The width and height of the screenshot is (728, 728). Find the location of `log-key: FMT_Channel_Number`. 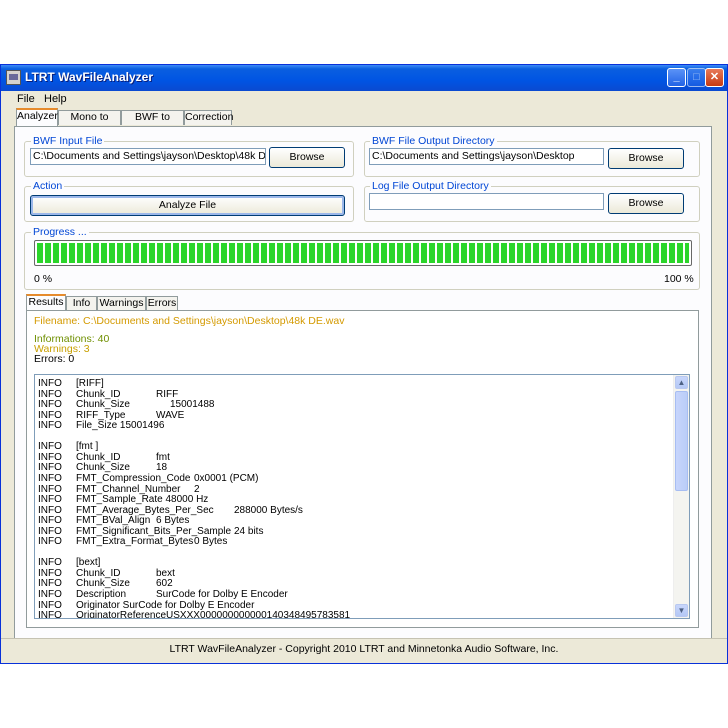

log-key: FMT_Channel_Number is located at coordinates (128, 489).